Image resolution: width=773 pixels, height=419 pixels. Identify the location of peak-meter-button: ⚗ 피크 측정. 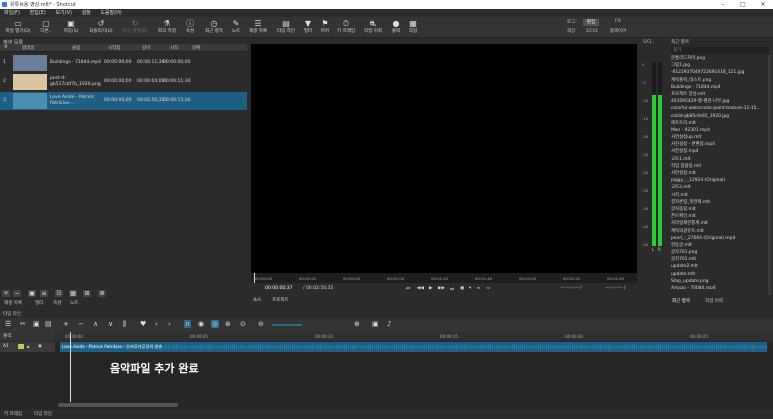
(167, 27).